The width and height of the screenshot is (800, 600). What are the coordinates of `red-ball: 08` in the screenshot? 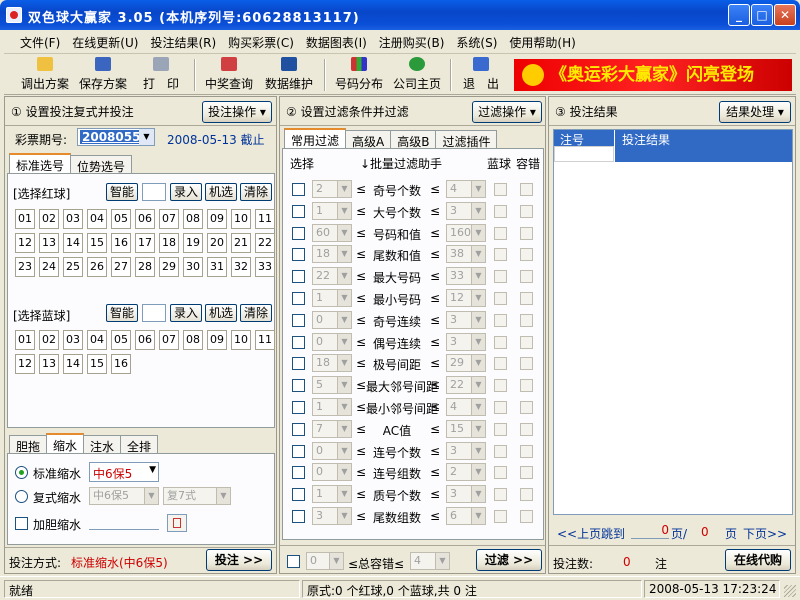 It's located at (193, 219).